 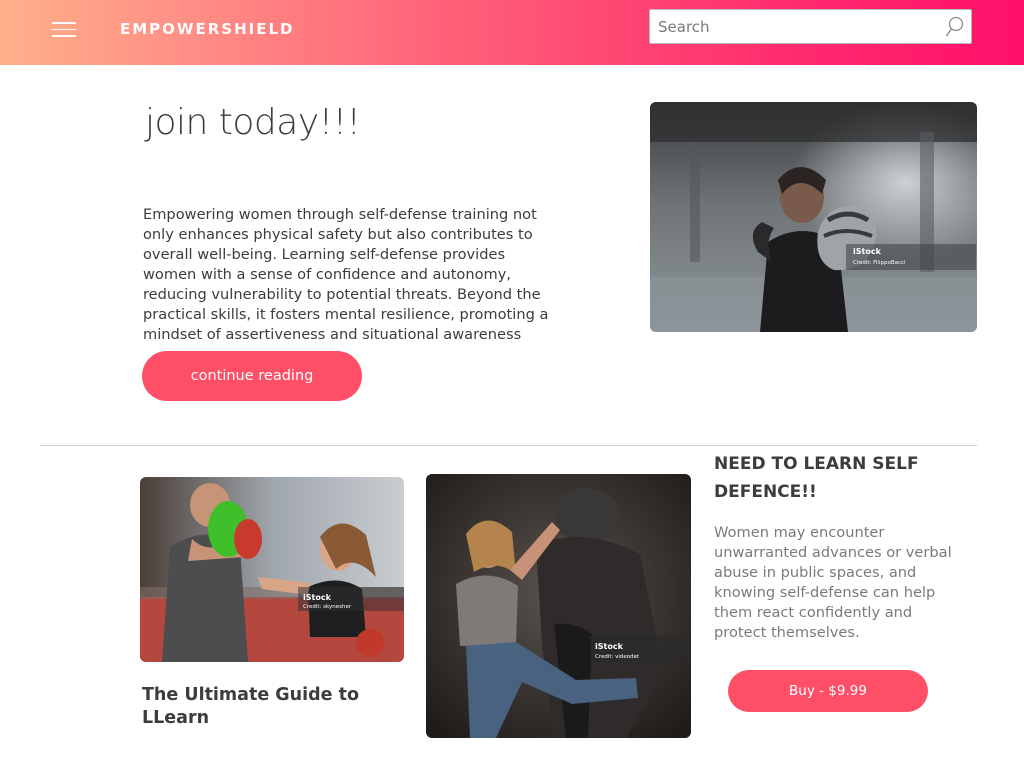 What do you see at coordinates (828, 691) in the screenshot?
I see `buy-button: Buy - $9.99` at bounding box center [828, 691].